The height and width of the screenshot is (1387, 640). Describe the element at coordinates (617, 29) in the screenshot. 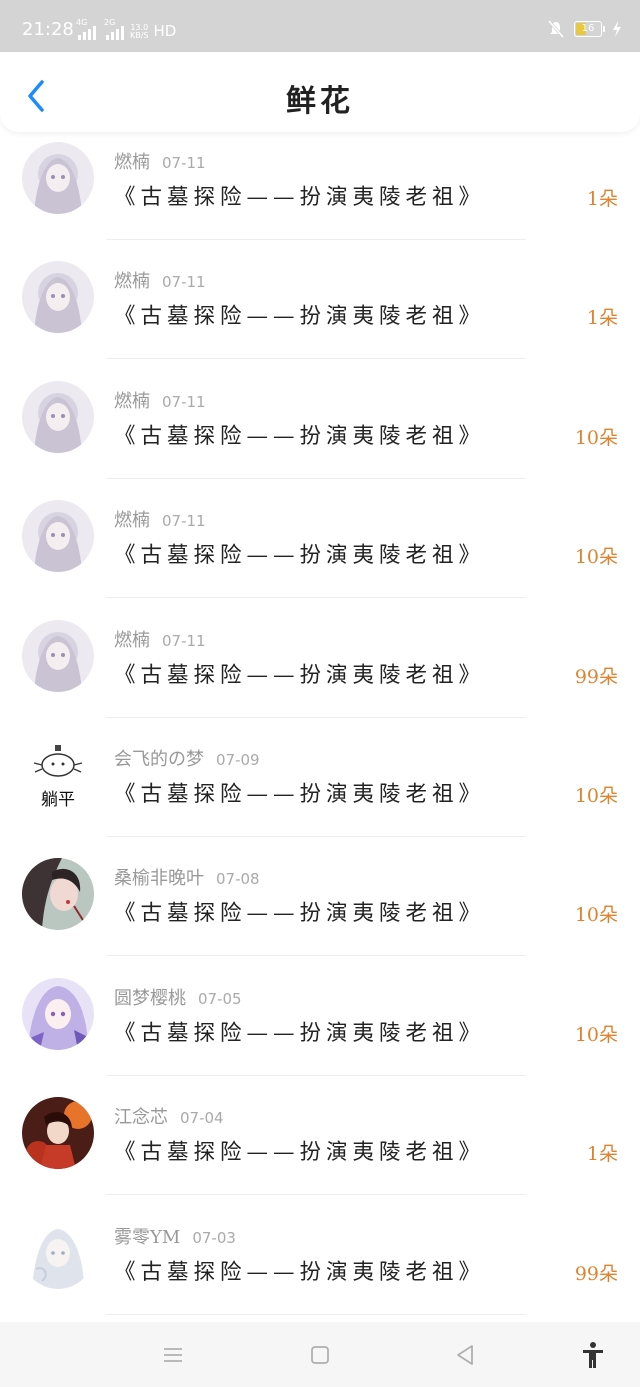

I see `charging-icon` at that location.